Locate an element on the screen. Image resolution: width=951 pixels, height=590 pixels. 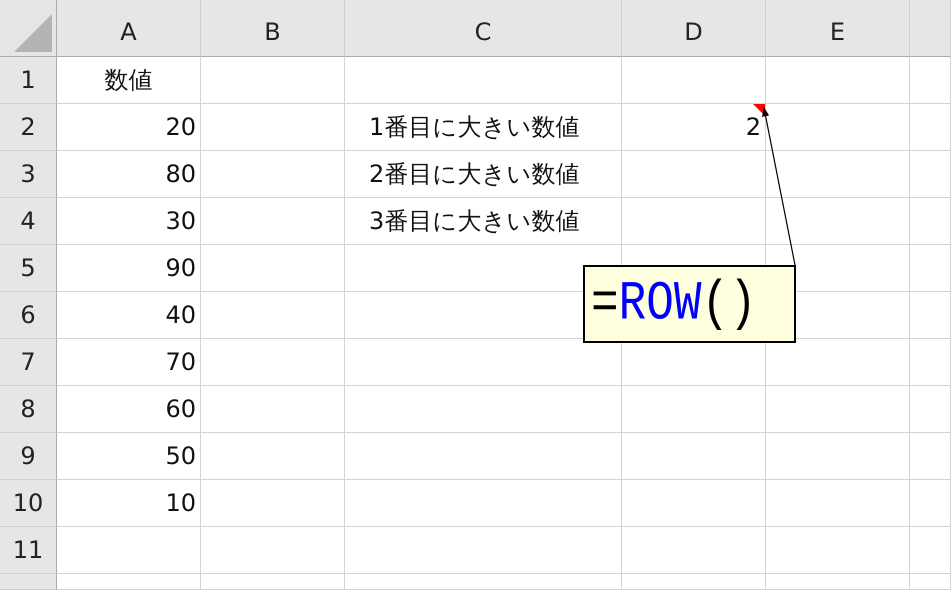
select-all-icon is located at coordinates (33, 33).